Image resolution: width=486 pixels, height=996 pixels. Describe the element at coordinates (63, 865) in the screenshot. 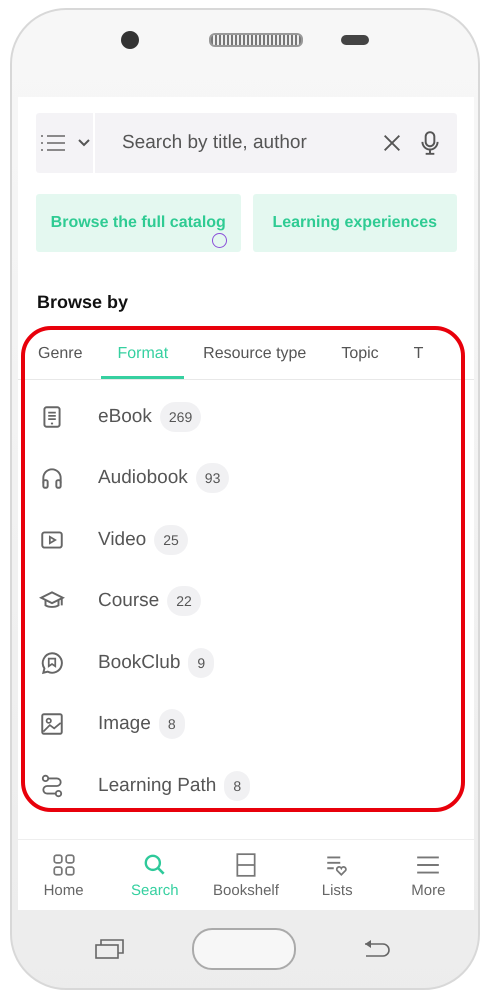

I see `grid-icon` at that location.